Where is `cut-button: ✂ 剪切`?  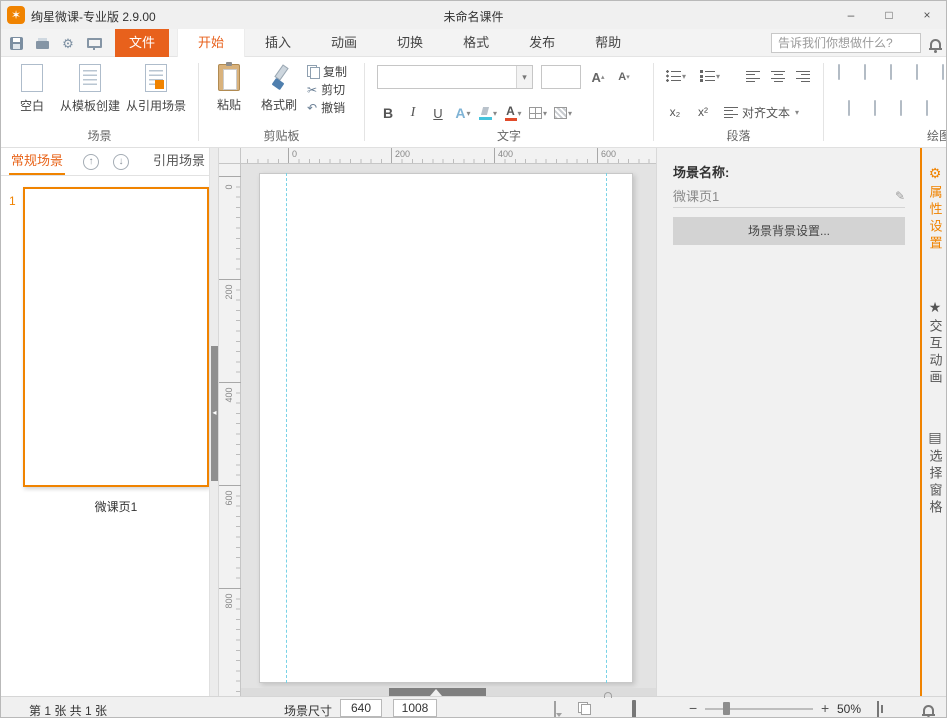
cut-button: ✂ 剪切 is located at coordinates (326, 89).